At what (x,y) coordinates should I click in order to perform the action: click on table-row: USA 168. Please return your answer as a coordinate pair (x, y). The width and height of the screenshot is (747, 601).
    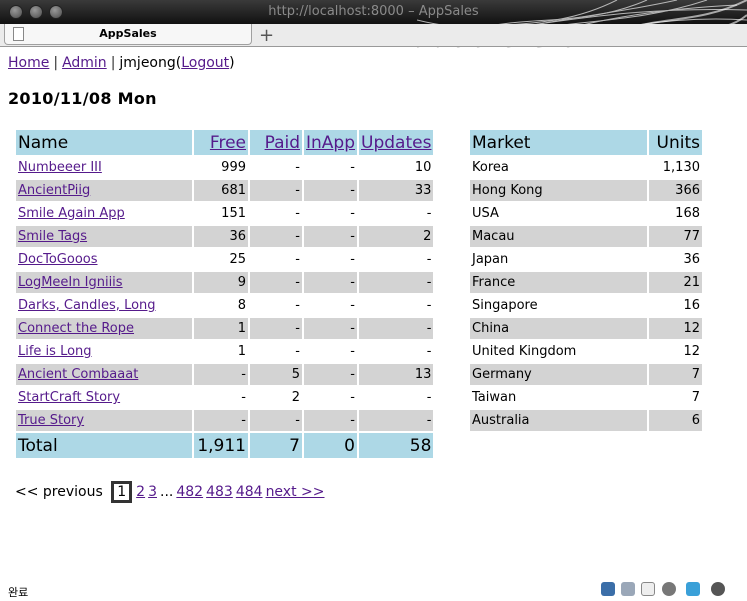
    Looking at the image, I should click on (586, 213).